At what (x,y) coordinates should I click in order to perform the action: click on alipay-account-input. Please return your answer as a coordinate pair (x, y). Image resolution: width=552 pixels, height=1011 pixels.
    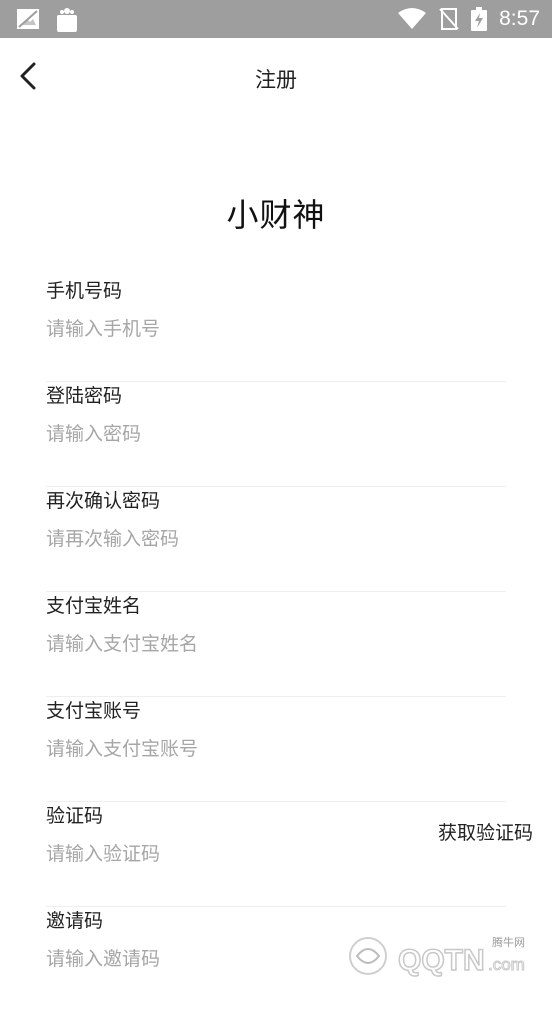
    Looking at the image, I should click on (226, 749).